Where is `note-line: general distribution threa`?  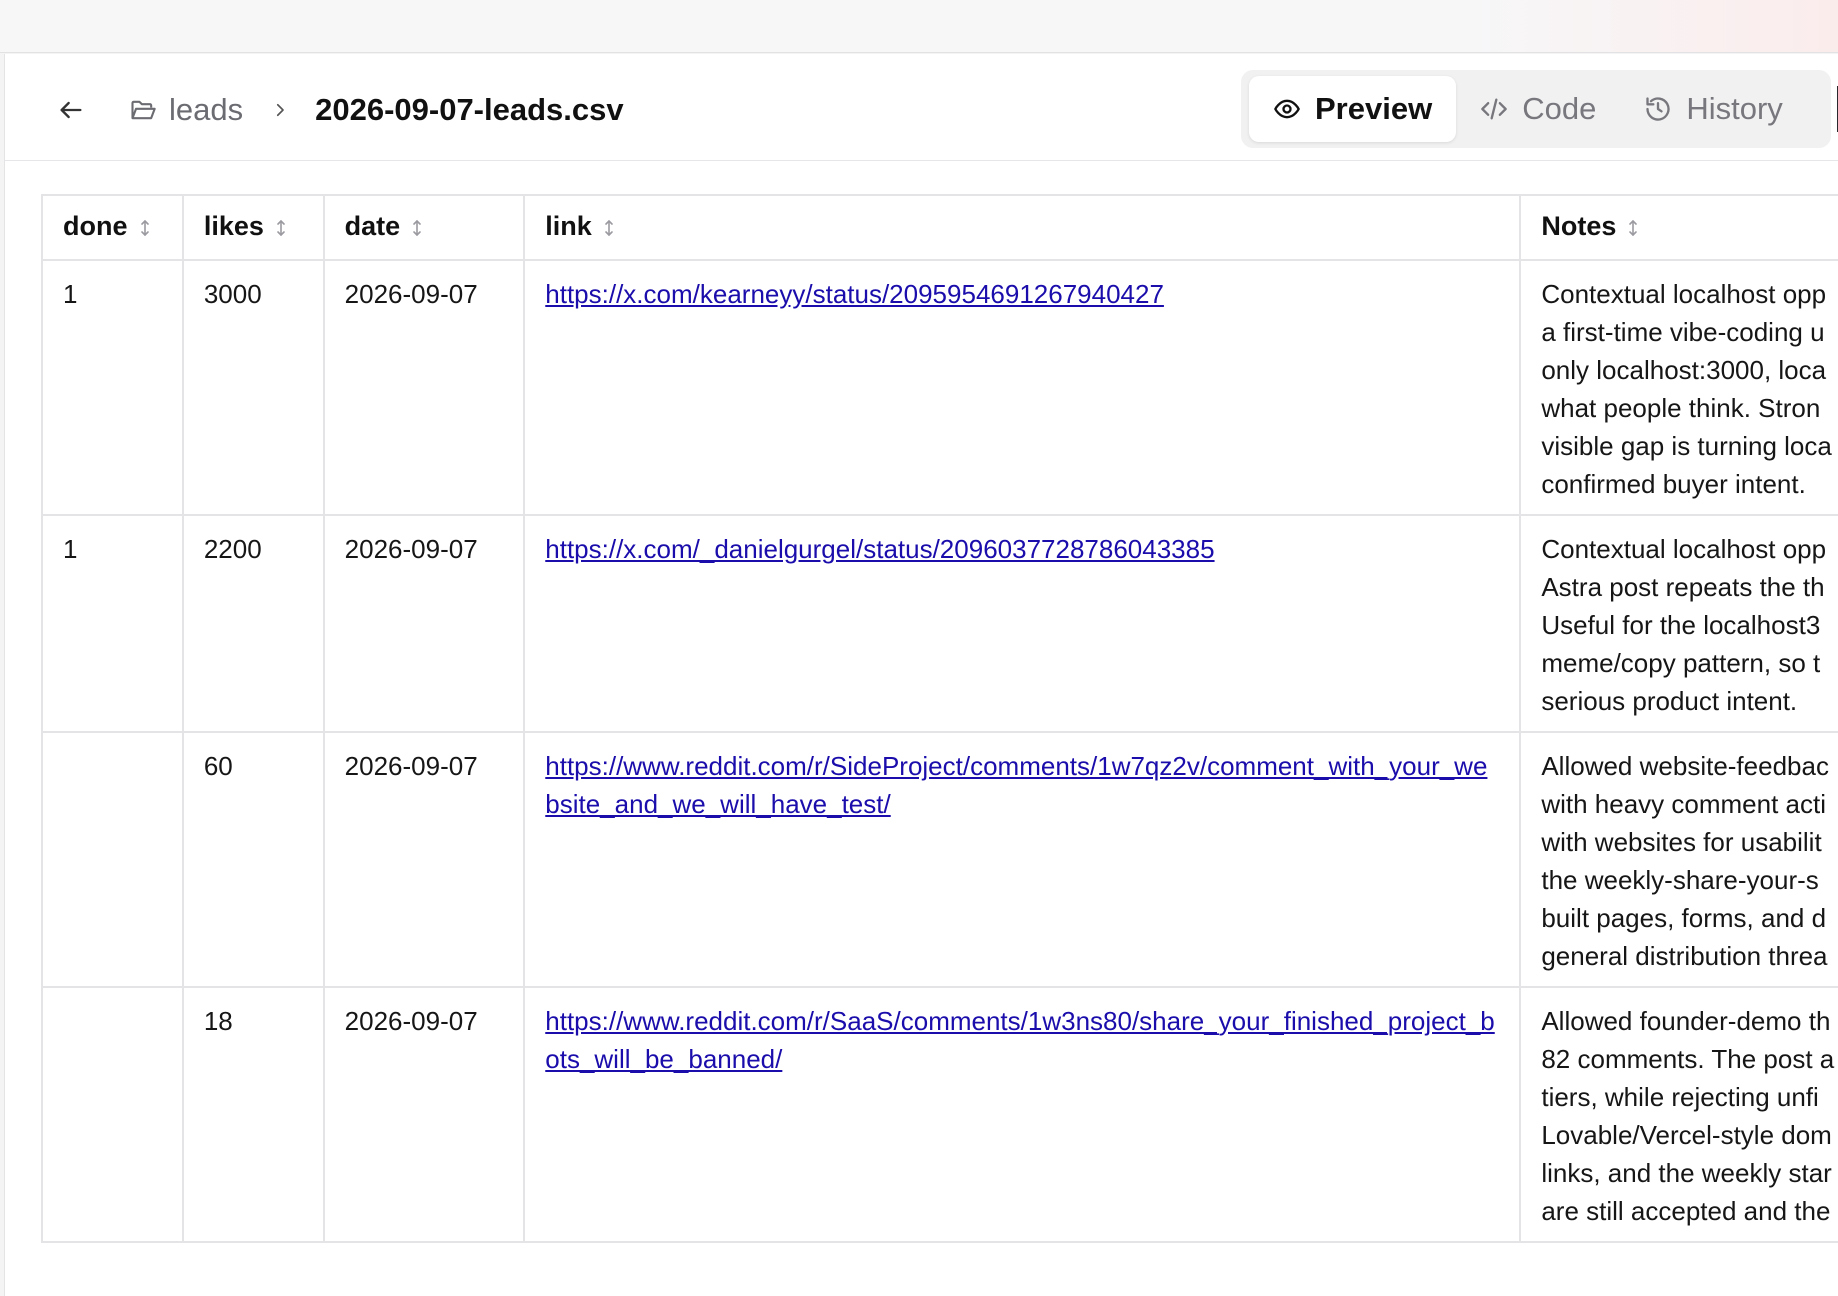
note-line: general distribution threa is located at coordinates (1684, 956).